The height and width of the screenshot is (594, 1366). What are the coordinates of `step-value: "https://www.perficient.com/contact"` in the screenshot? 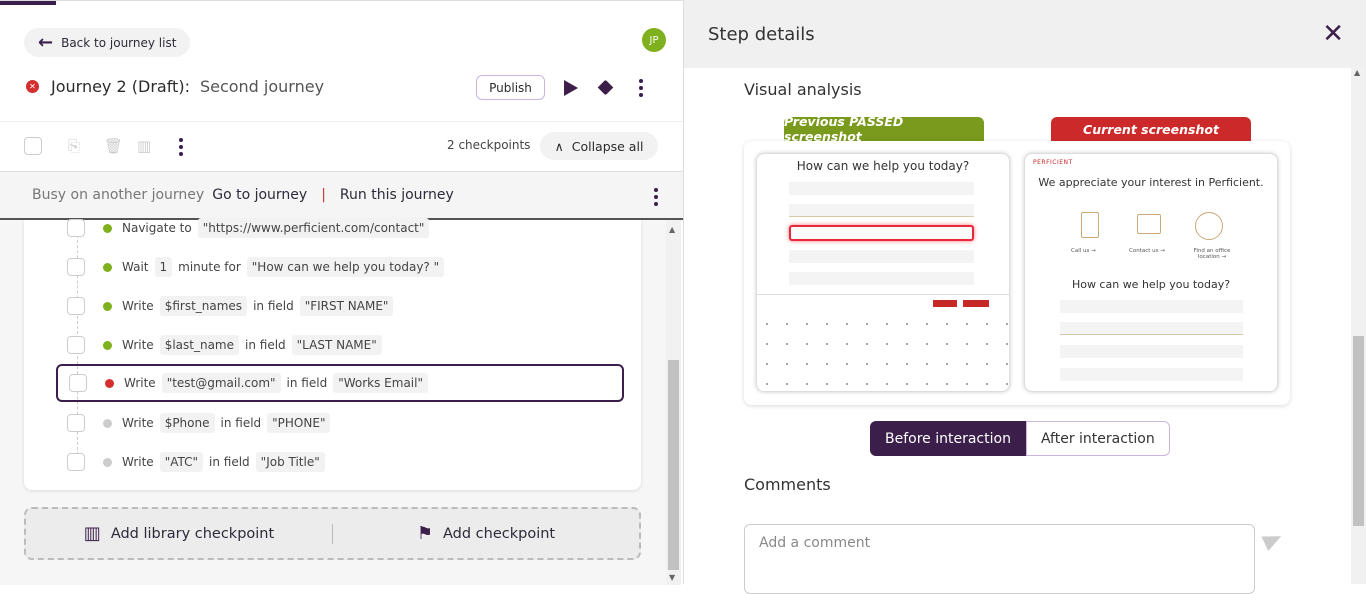 It's located at (313, 228).